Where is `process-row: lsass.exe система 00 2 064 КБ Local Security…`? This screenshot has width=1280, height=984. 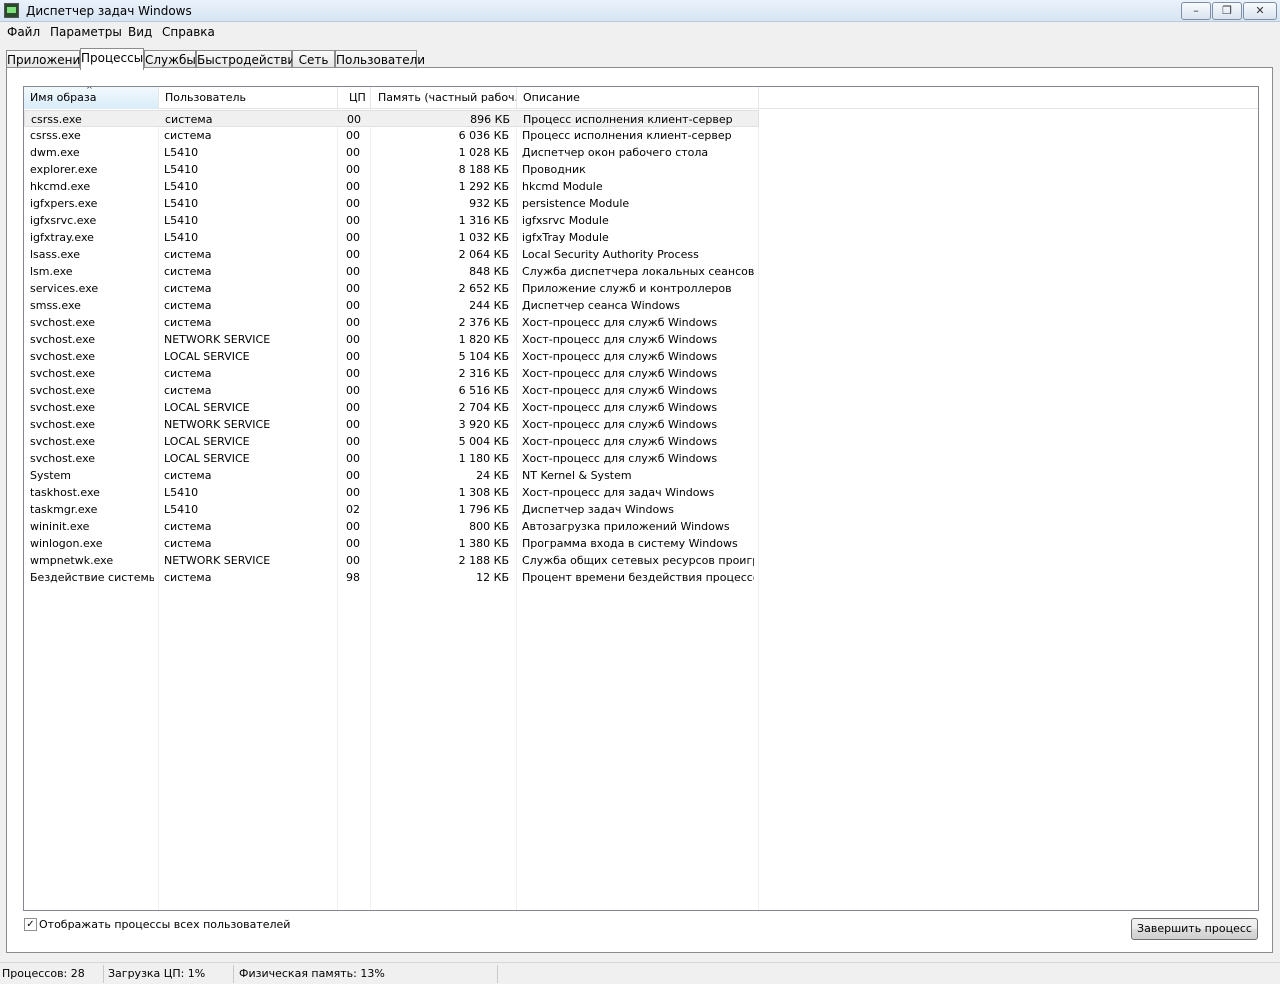 process-row: lsass.exe система 00 2 064 КБ Local Security… is located at coordinates (391, 254).